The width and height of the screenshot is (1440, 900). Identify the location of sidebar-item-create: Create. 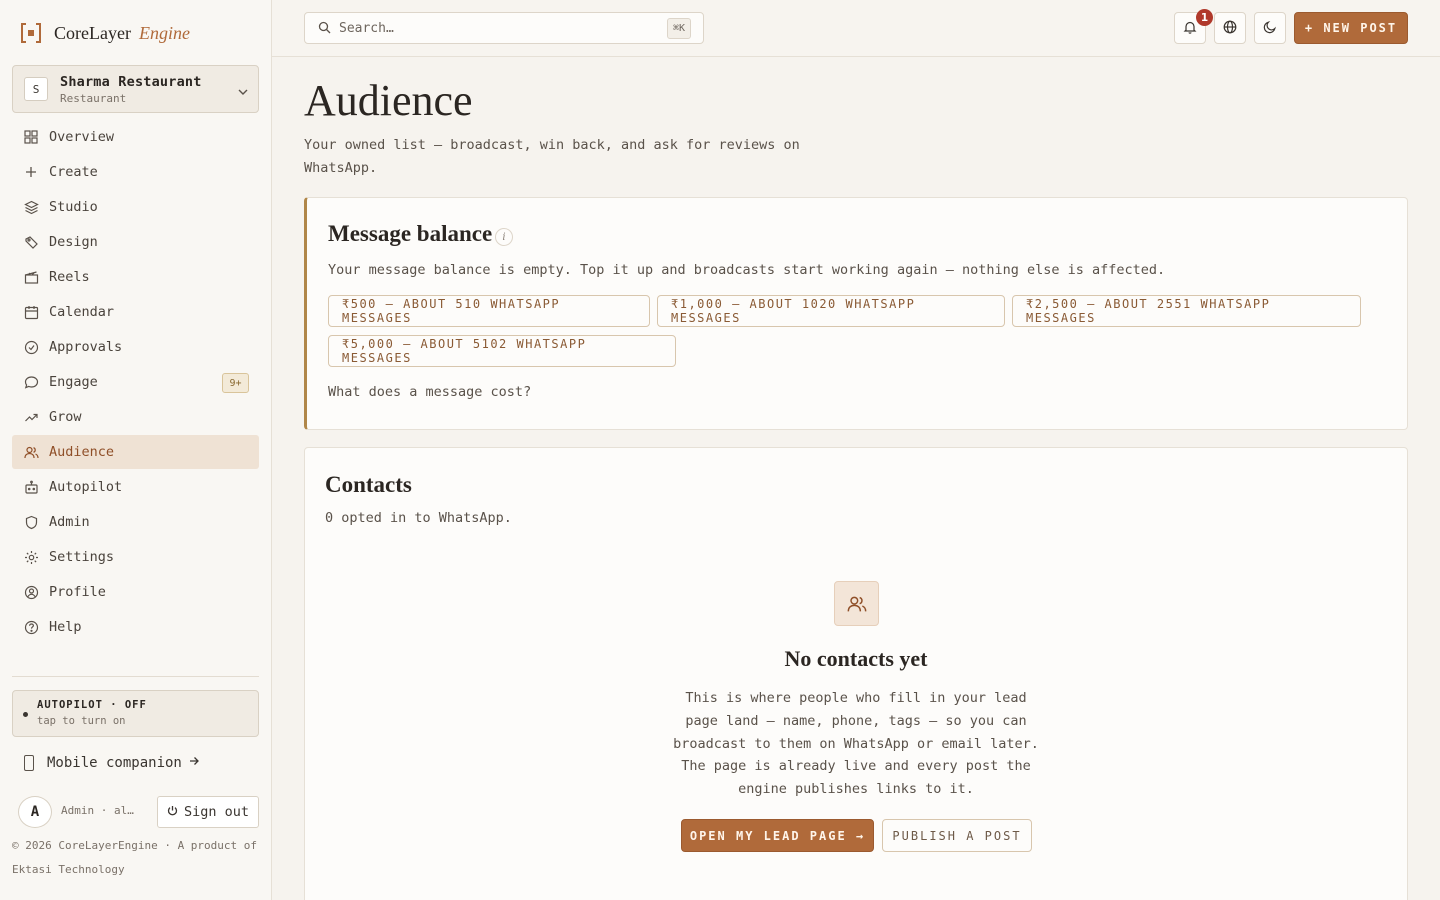
(135, 172).